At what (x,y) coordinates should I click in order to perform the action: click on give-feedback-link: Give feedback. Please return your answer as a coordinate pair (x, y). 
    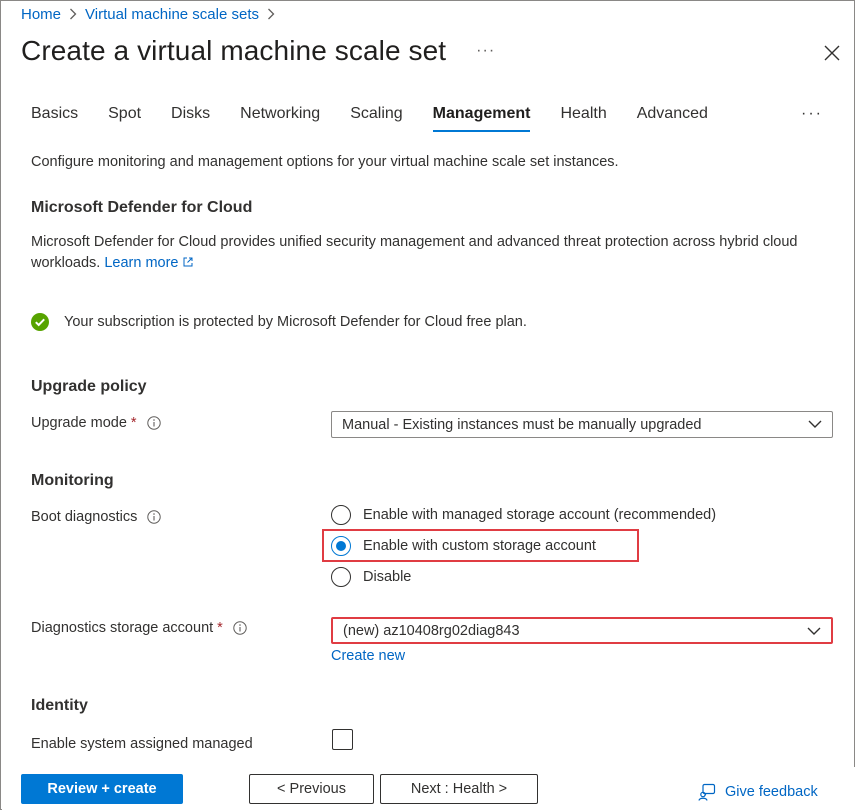
    Looking at the image, I should click on (758, 792).